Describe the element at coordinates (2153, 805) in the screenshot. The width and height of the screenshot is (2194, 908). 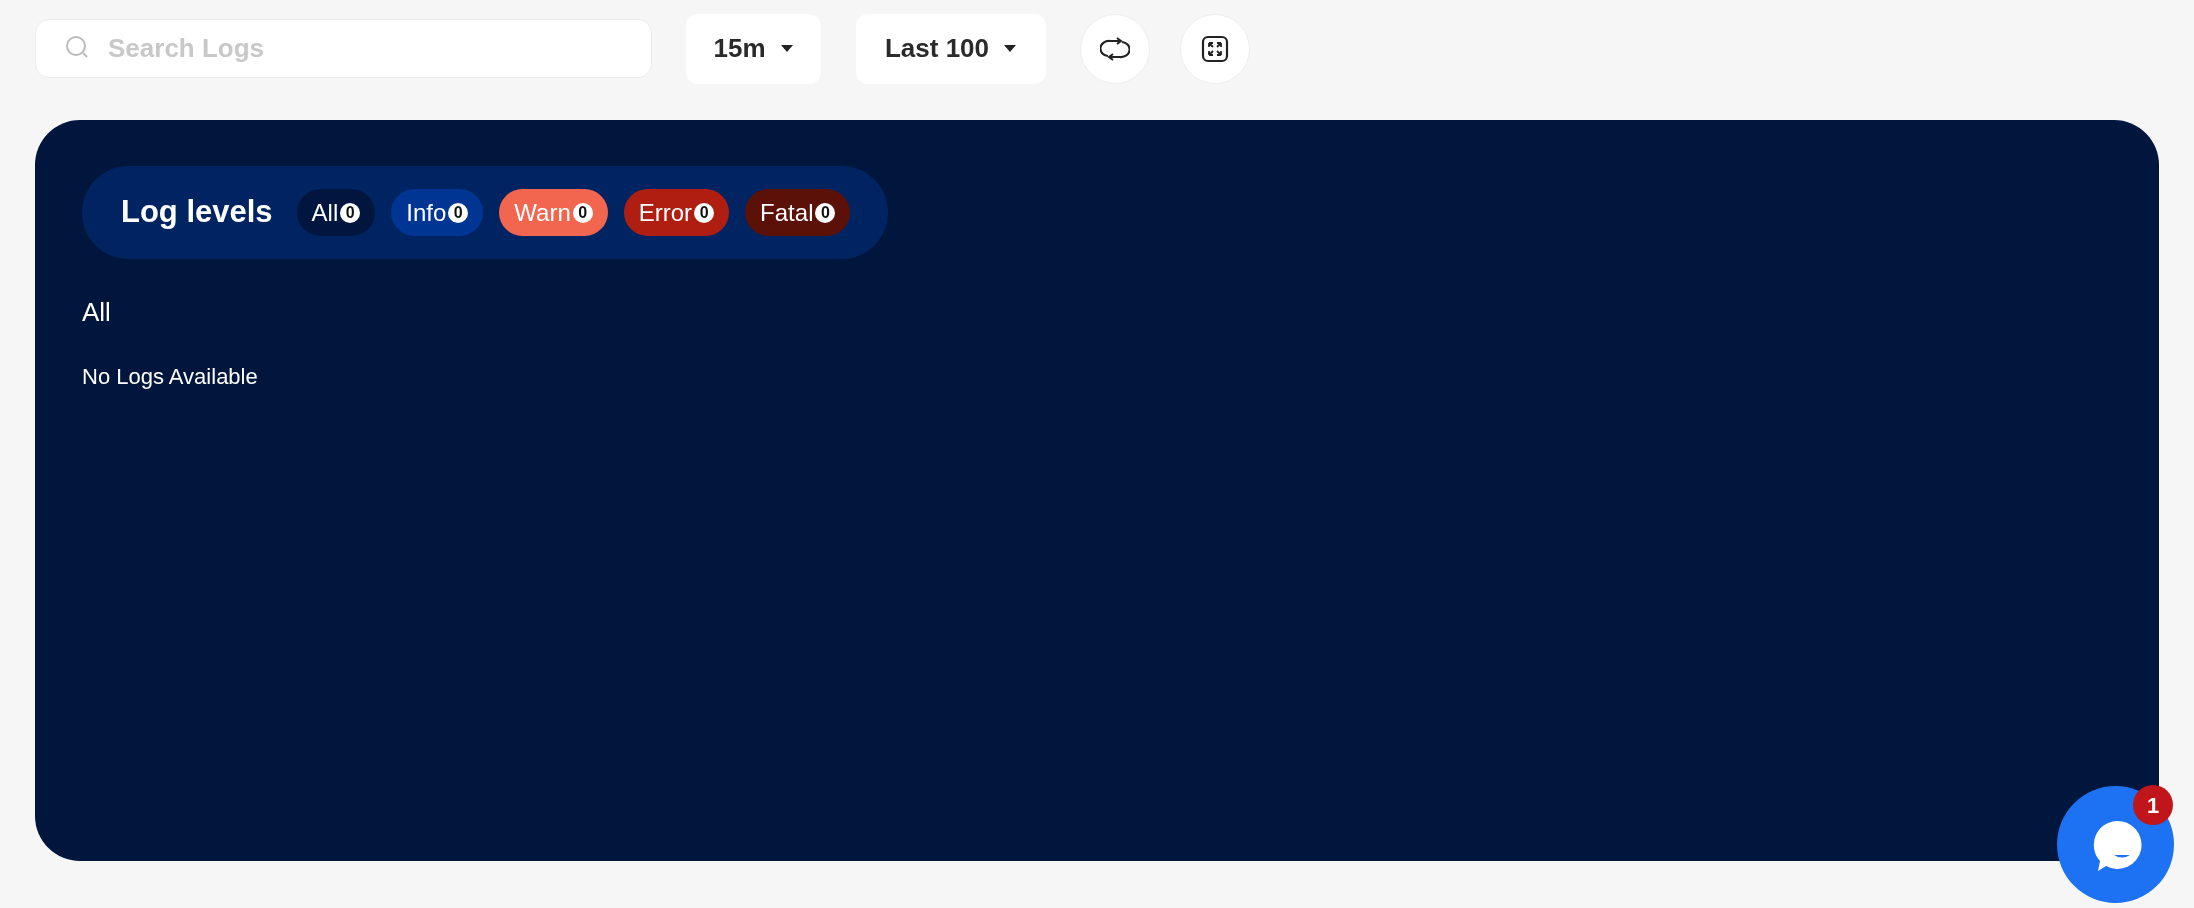
I see `notification-badge: 1` at that location.